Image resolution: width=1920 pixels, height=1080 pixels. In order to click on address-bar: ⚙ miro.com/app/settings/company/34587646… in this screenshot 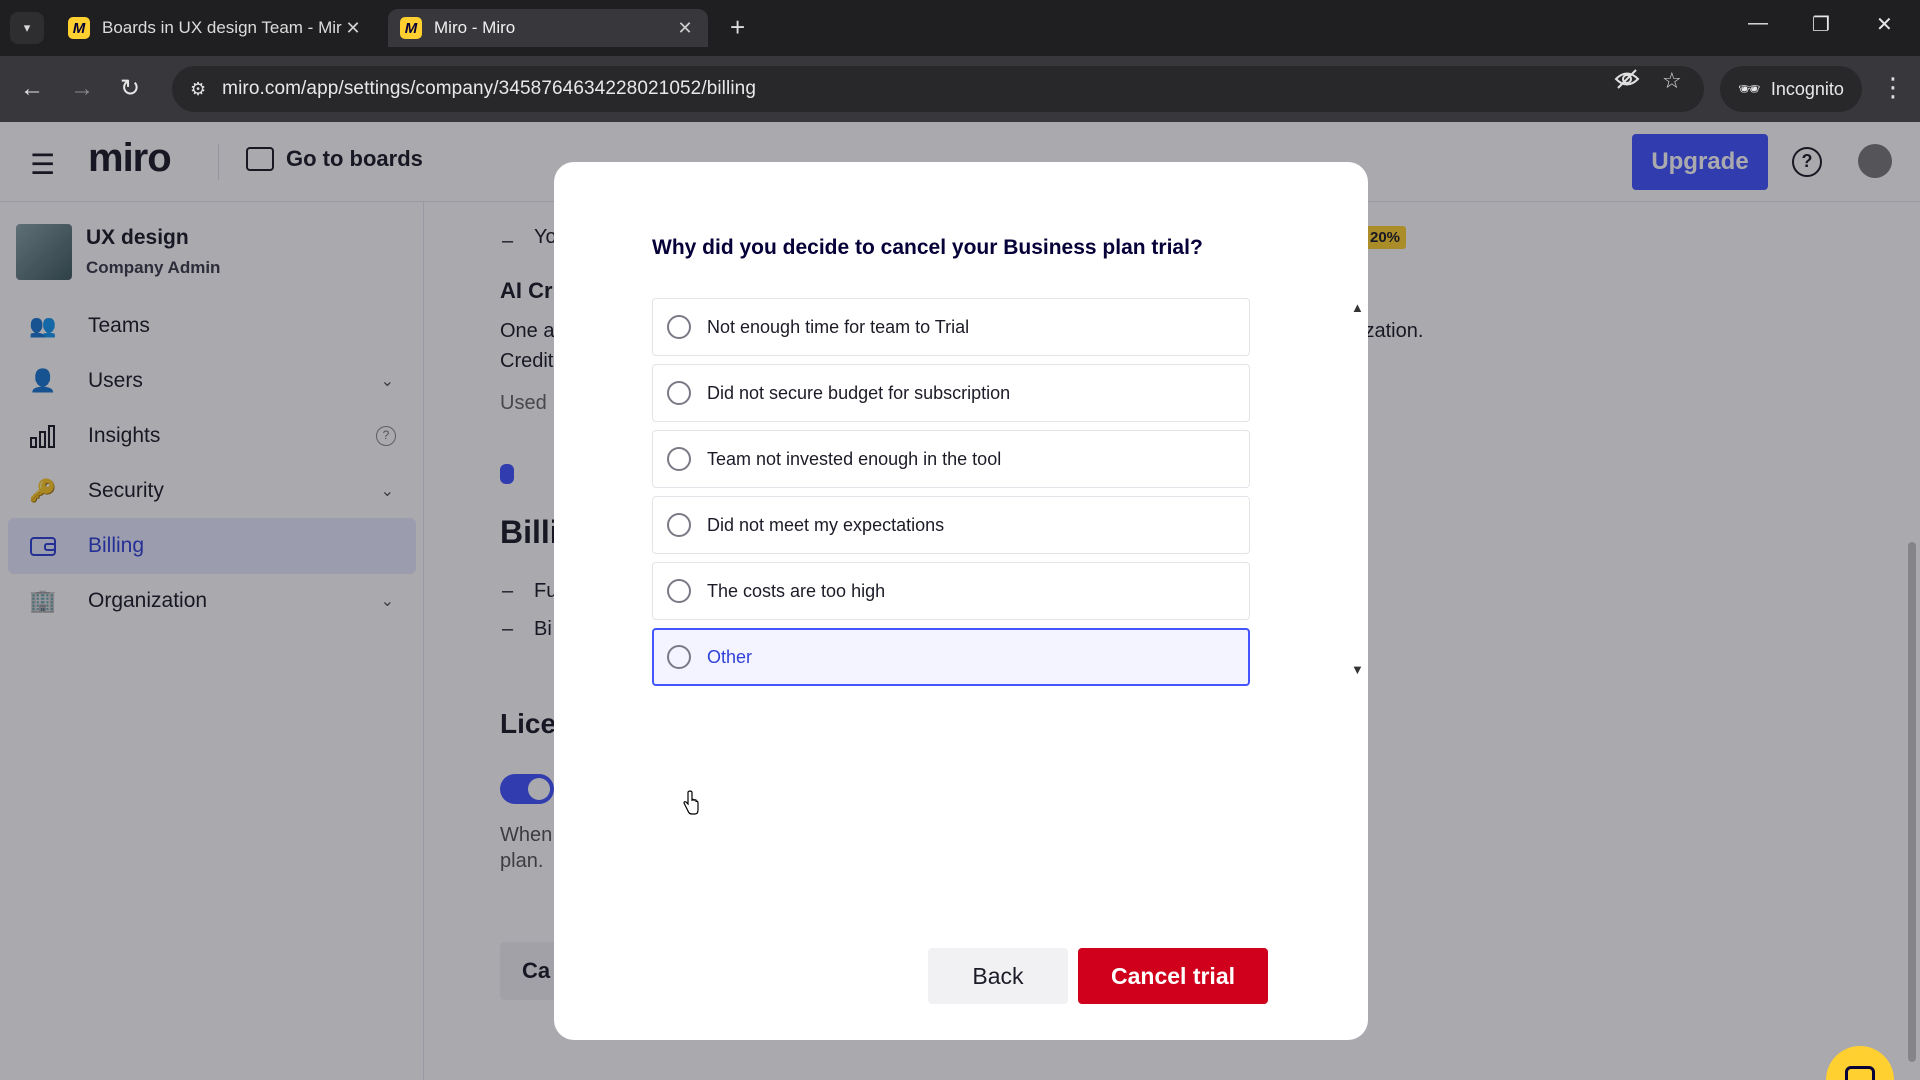, I will do `click(938, 89)`.